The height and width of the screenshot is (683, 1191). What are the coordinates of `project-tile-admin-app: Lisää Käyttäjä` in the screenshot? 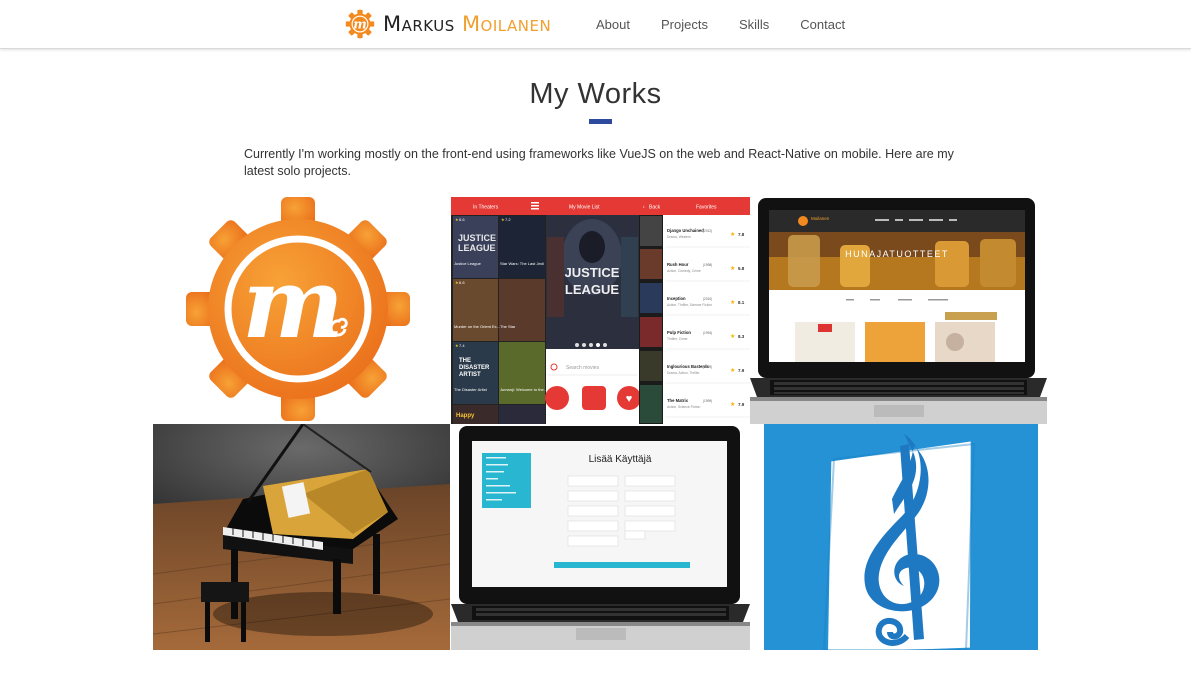 It's located at (600, 537).